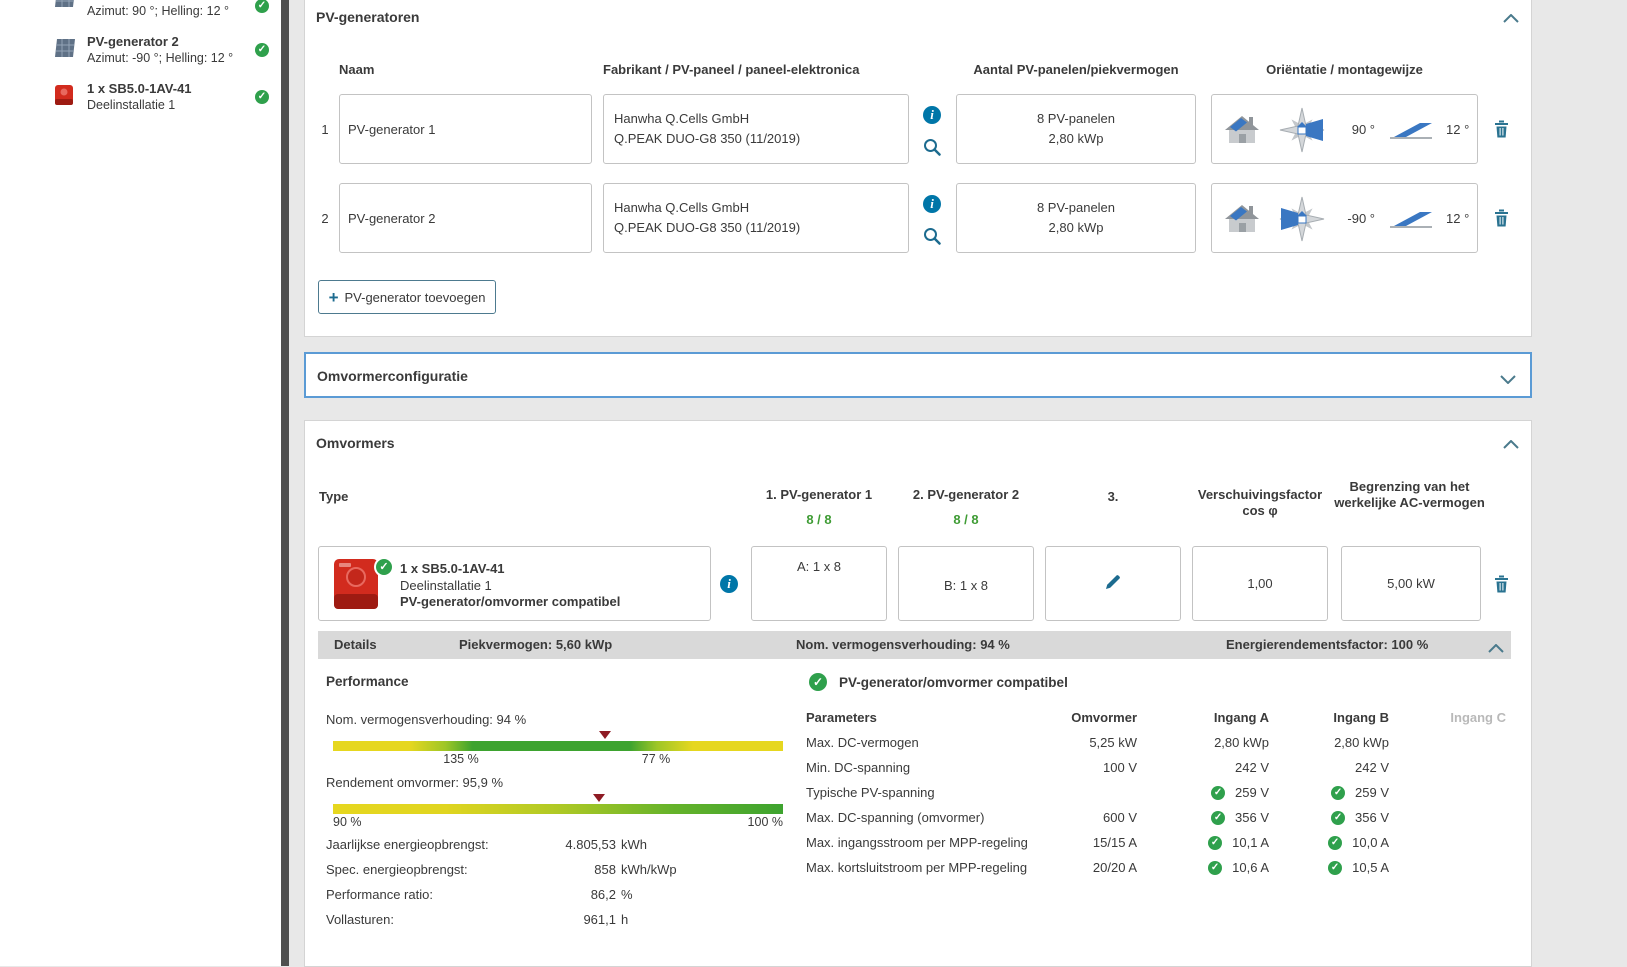 The image size is (1627, 967). I want to click on kv-row: Performance ratio: 86,2 %, so click(479, 894).